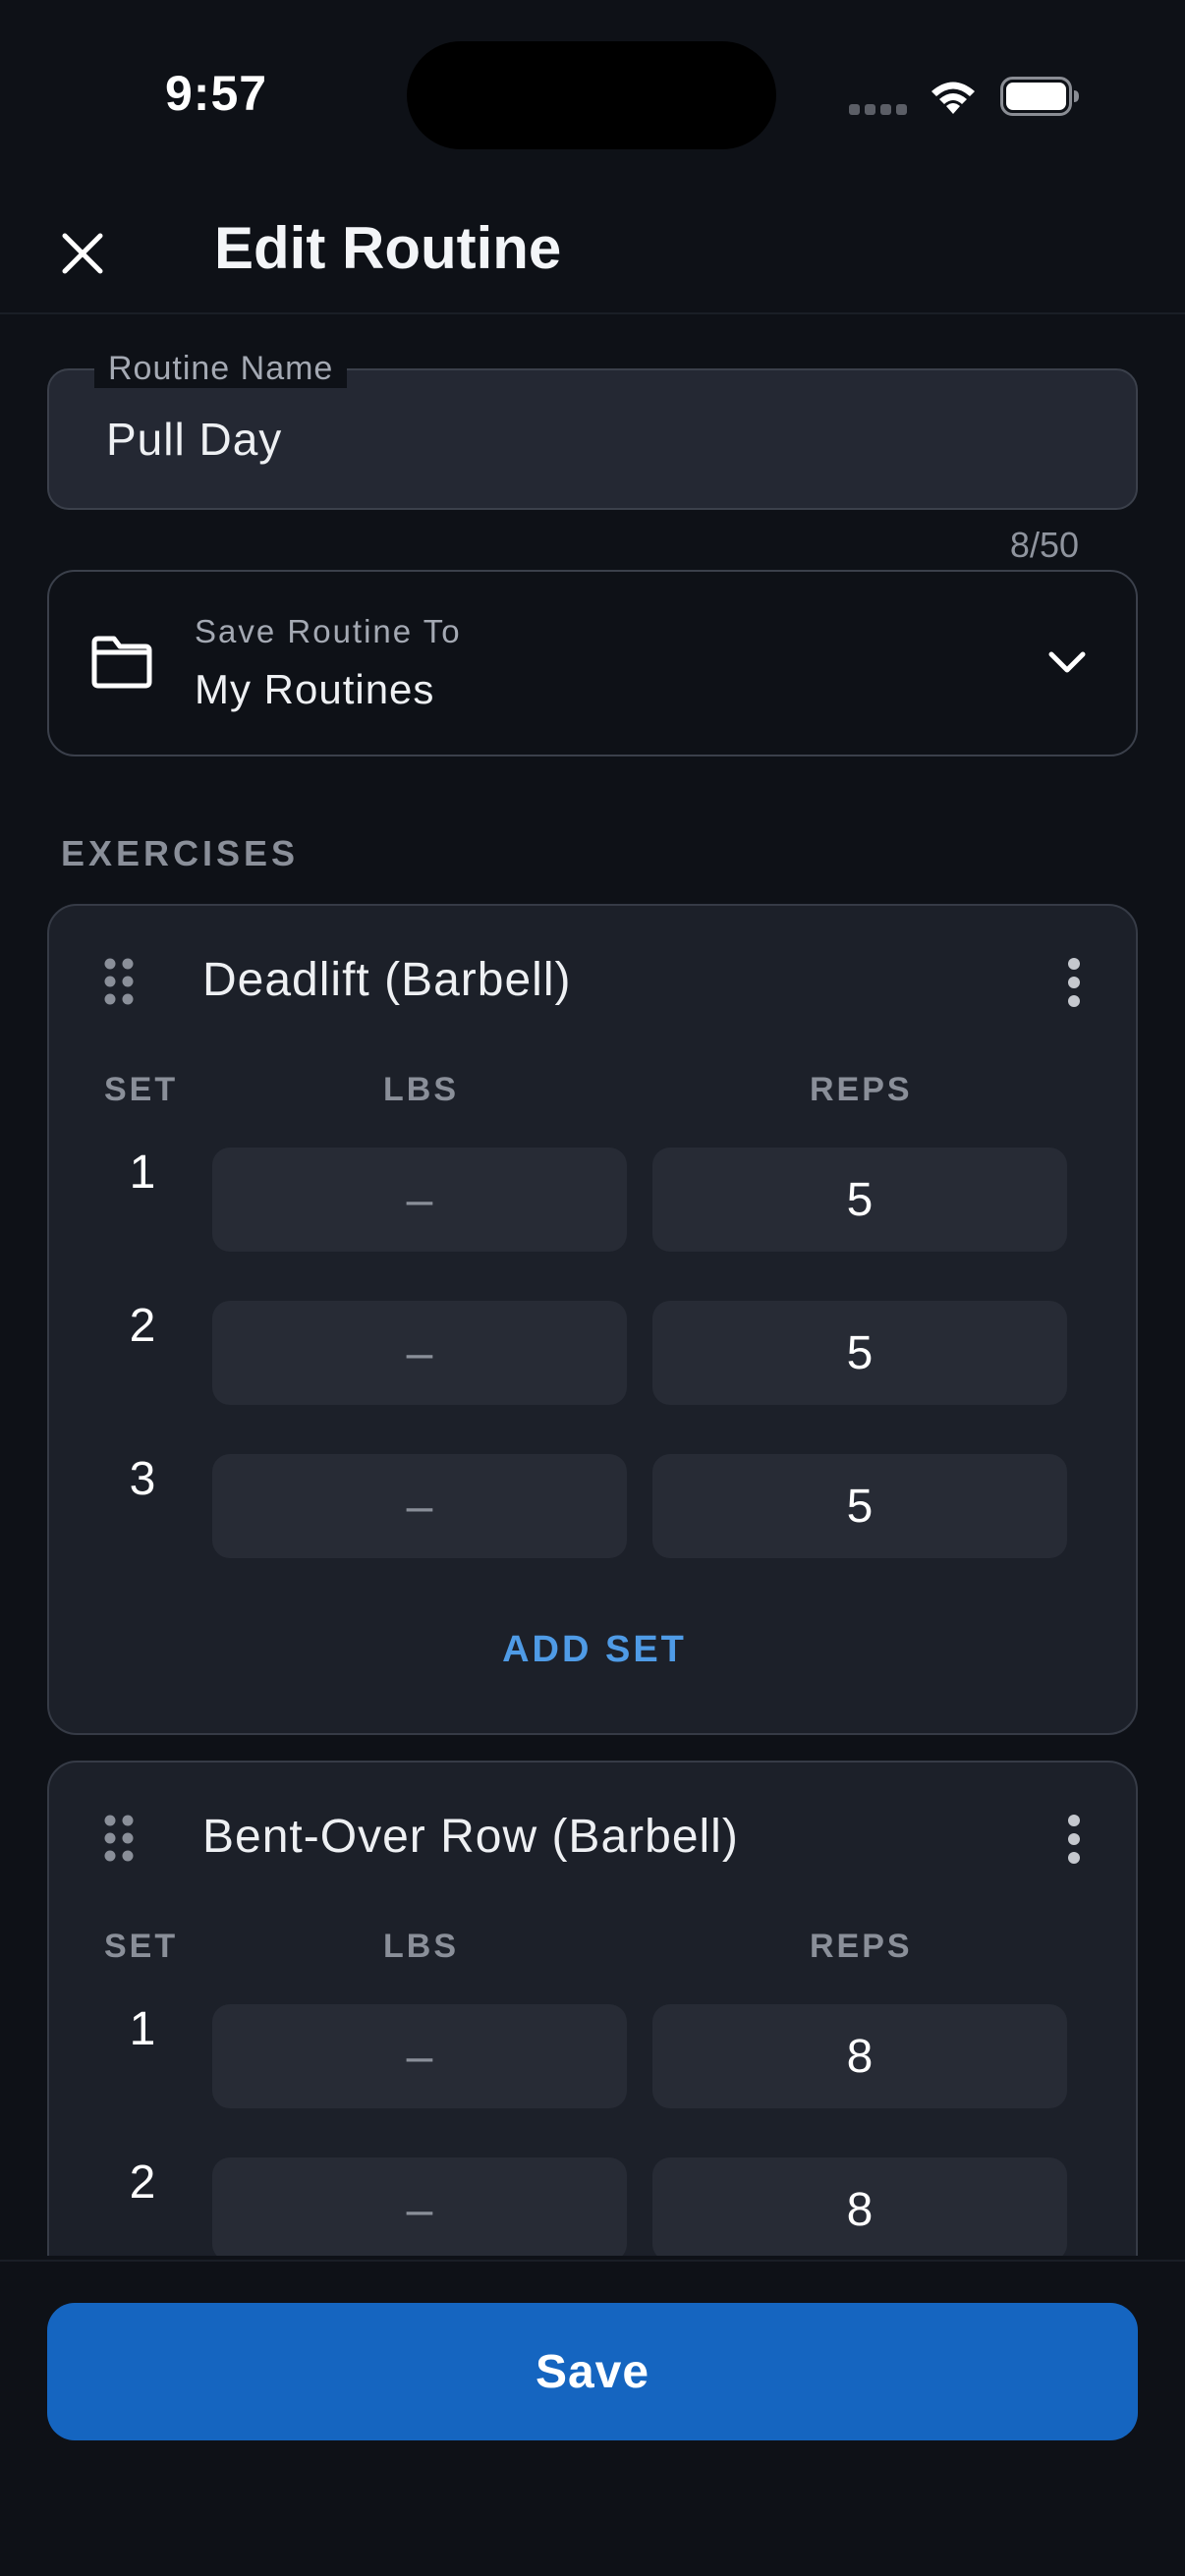 This screenshot has height=2576, width=1185. I want to click on save-button: Save, so click(592, 2371).